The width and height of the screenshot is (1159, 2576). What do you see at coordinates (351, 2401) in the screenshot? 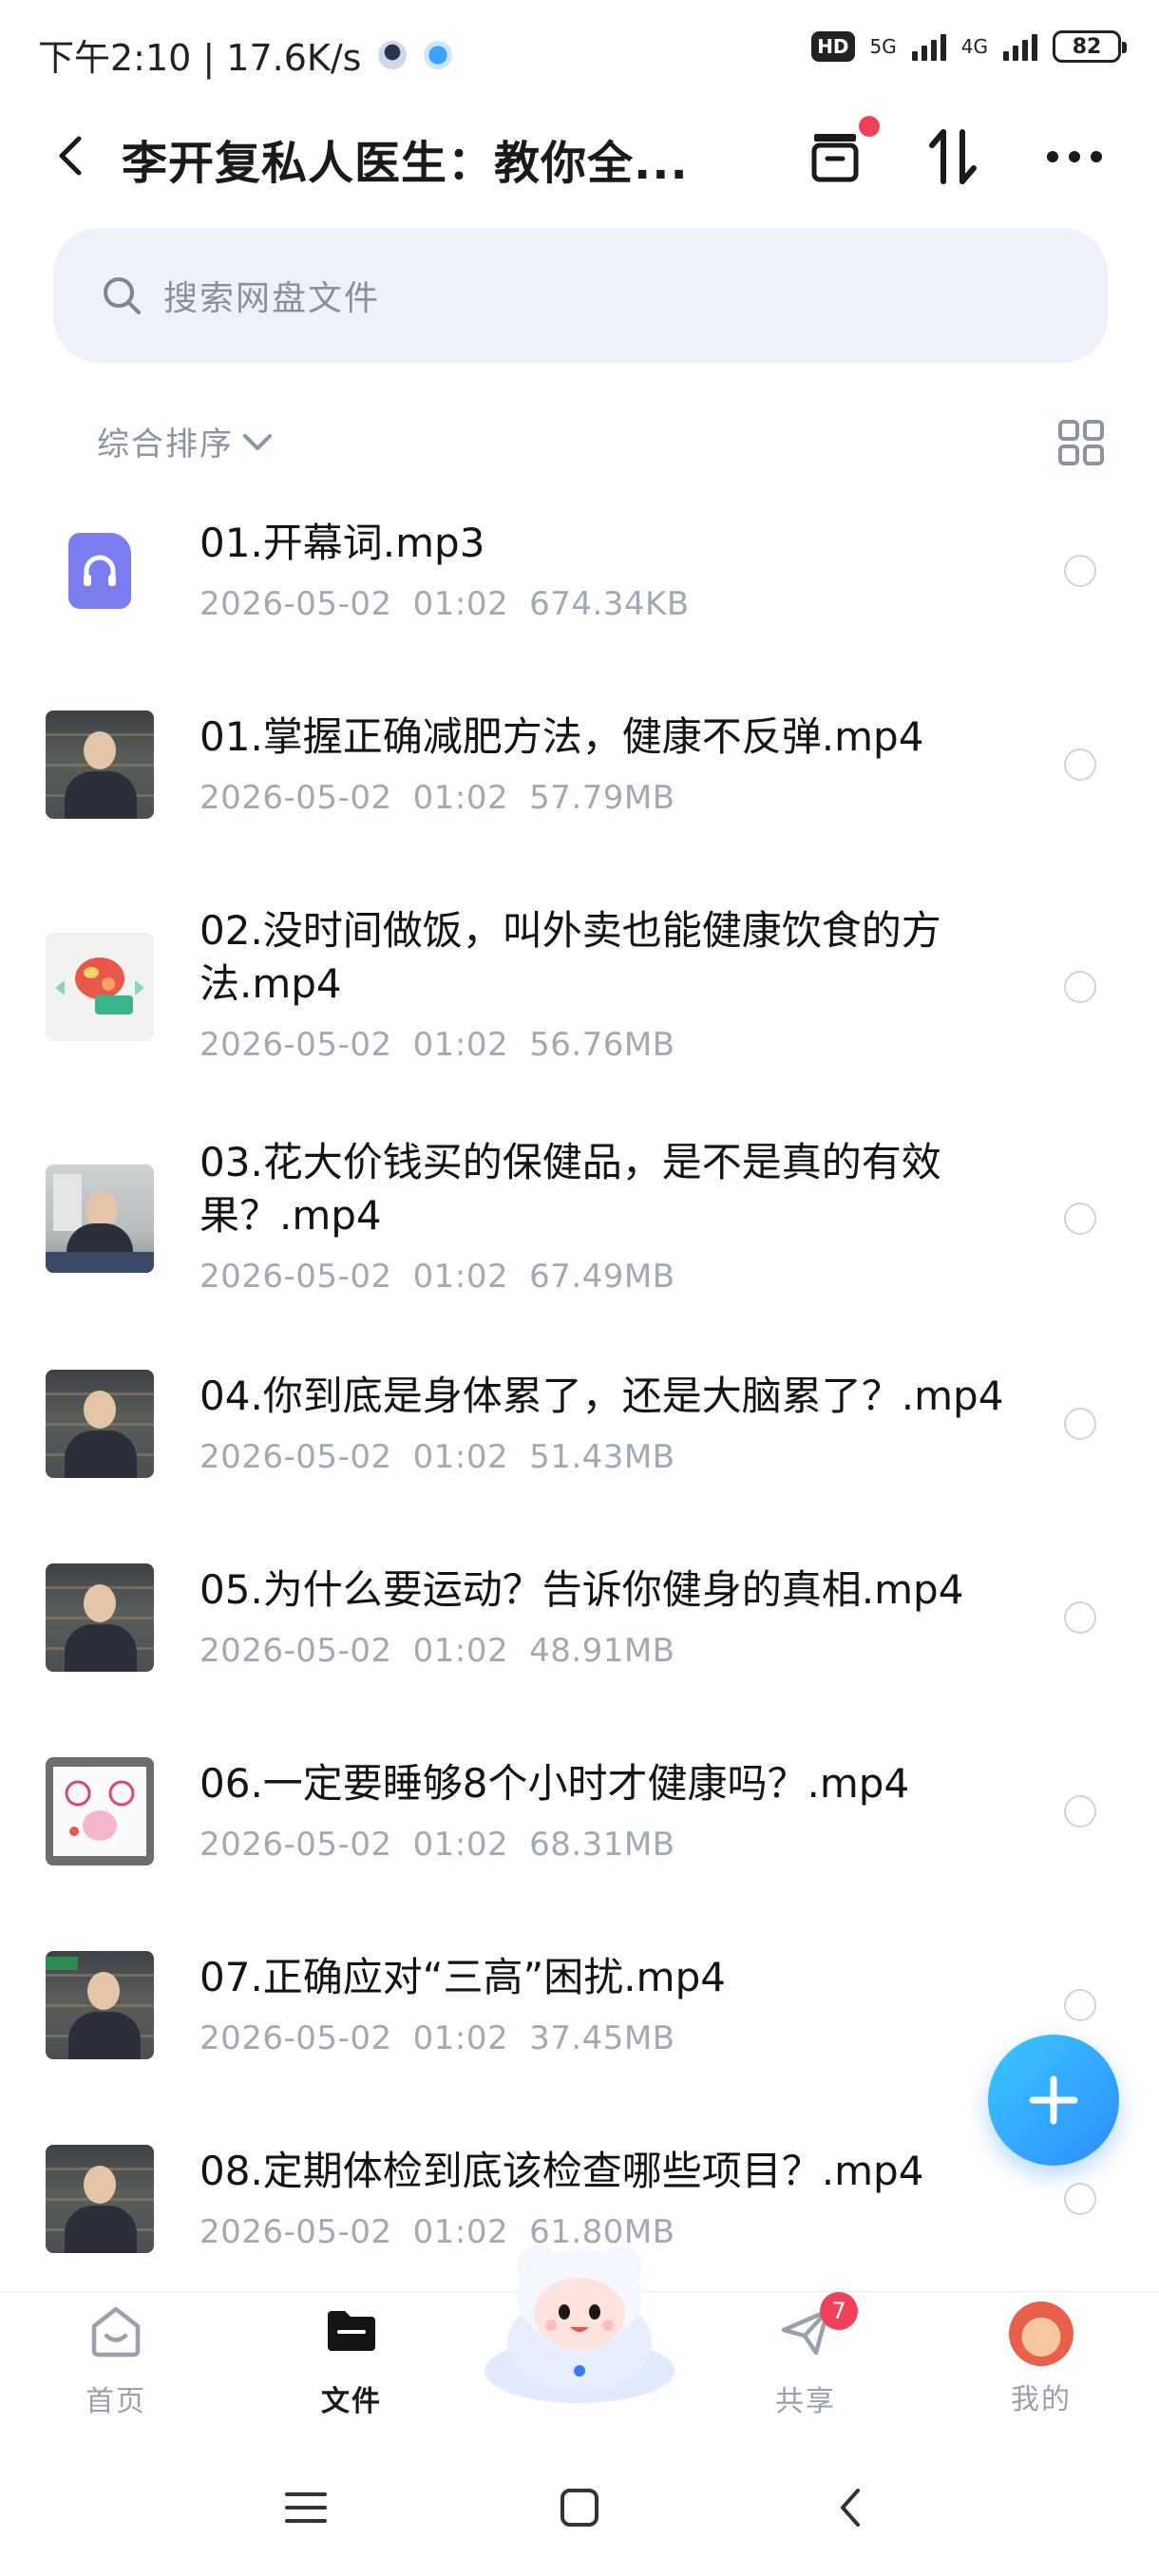
I see `nav-files-label: 文件` at bounding box center [351, 2401].